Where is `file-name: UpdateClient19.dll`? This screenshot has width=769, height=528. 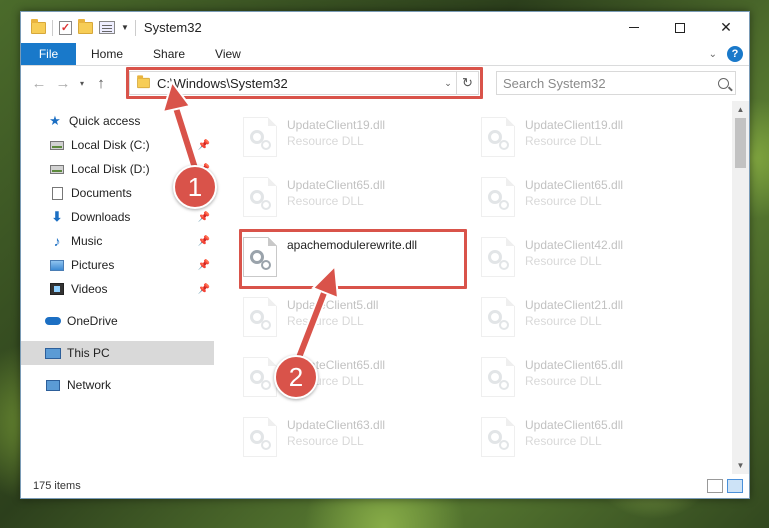
file-name: UpdateClient19.dll is located at coordinates (574, 125).